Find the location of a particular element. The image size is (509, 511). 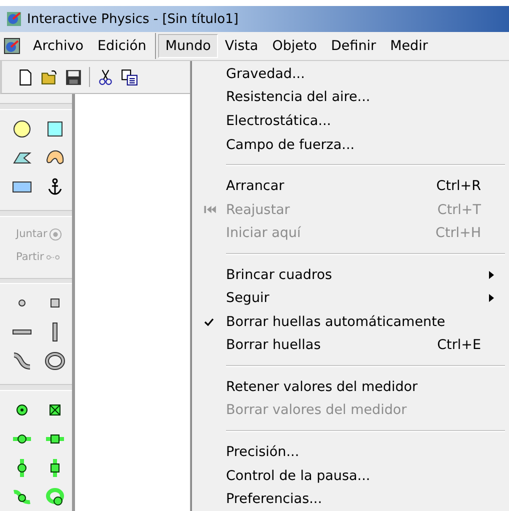

menu-item: Retener valores del medidor is located at coordinates (357, 386).